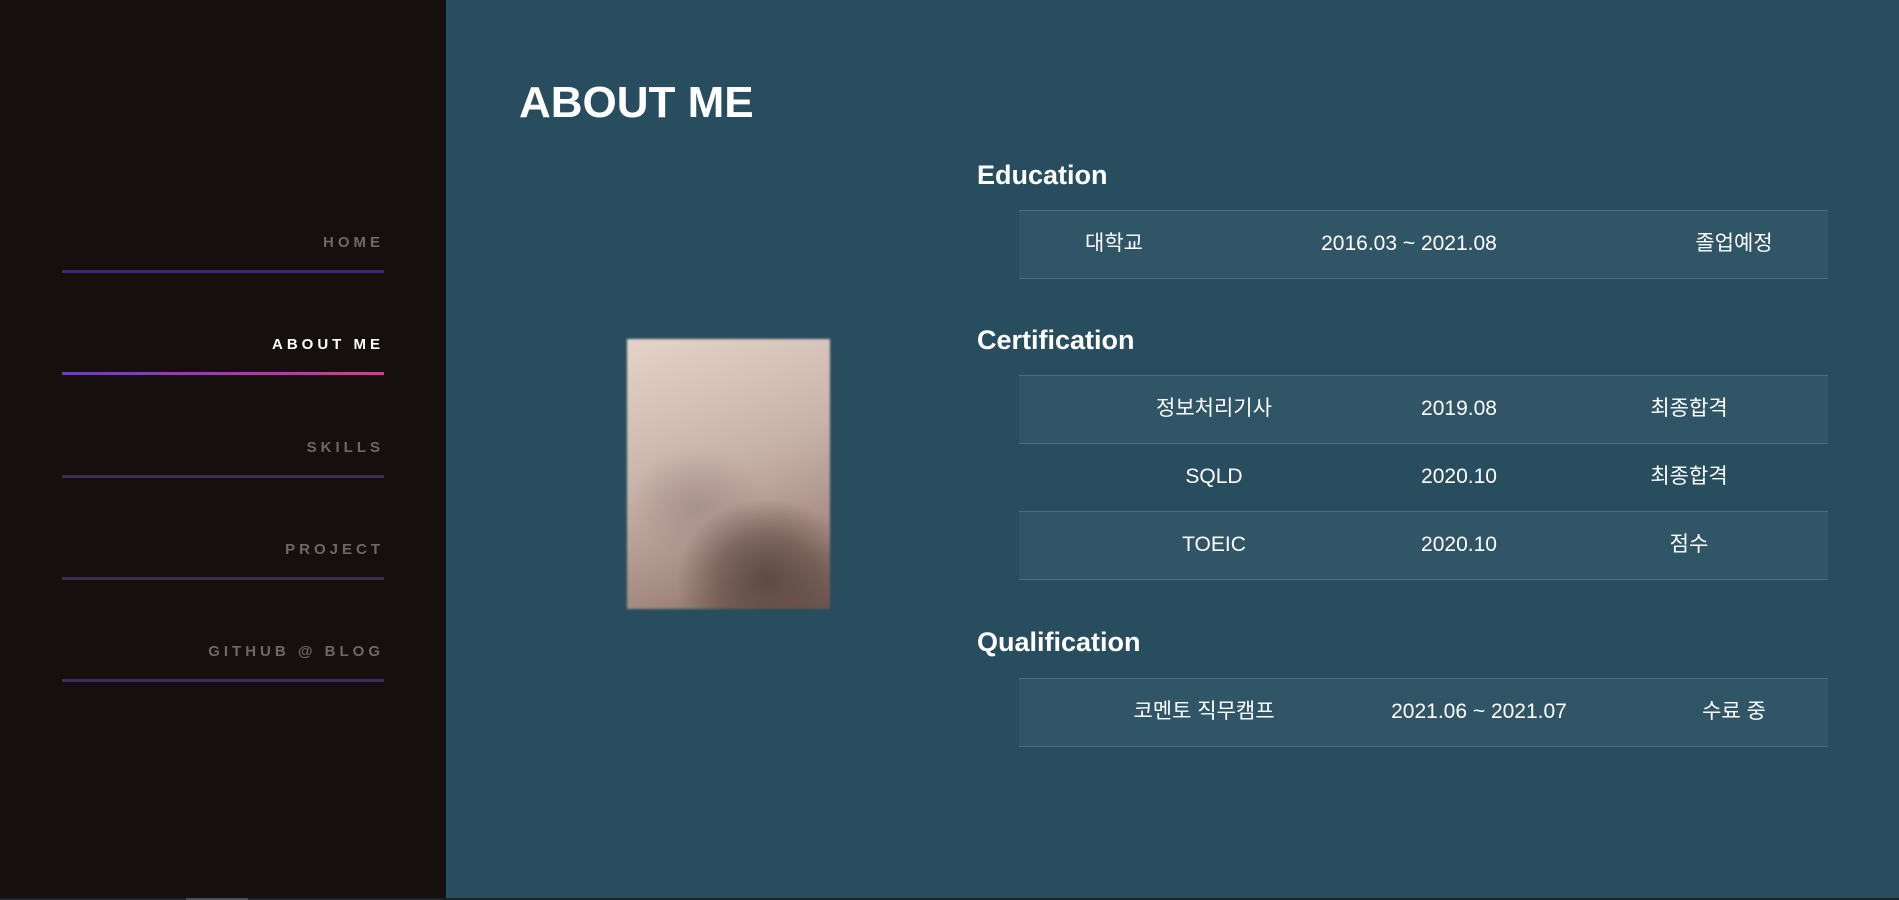 The image size is (1899, 900). Describe the element at coordinates (1734, 711) in the screenshot. I see `qualification-status: 수료 중` at that location.